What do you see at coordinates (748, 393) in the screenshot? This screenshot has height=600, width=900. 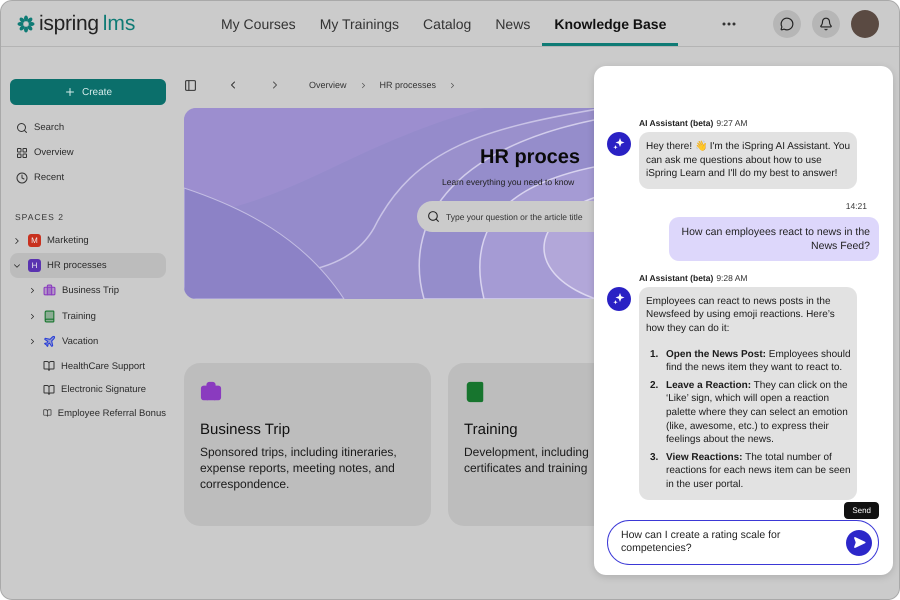 I see `assistant-message: Employees can react to news posts in the Newsfeed by using emoji reactions. Here’s how they can do it: 1. Open the News Post: Employees should find the news item they want to react to. 2. Leave a Reaction: They can click on the ‘Like’ sign, which will open a reaction palette where they can select an emotion (like, awesome, etc.) to express their feelings about the news. 3. View Reactions: The total number of reactions for each news item can be seen in the user portal.` at bounding box center [748, 393].